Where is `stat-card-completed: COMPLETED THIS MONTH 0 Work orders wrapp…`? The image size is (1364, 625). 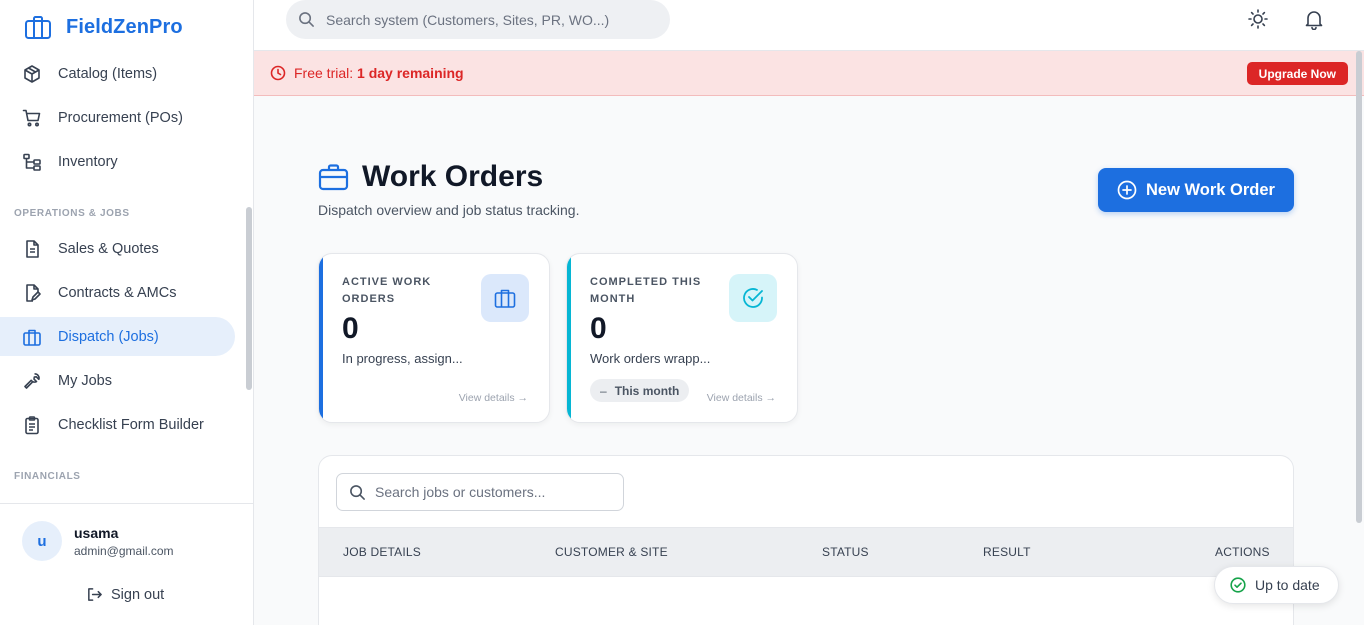 stat-card-completed: COMPLETED THIS MONTH 0 Work orders wrapp… is located at coordinates (682, 338).